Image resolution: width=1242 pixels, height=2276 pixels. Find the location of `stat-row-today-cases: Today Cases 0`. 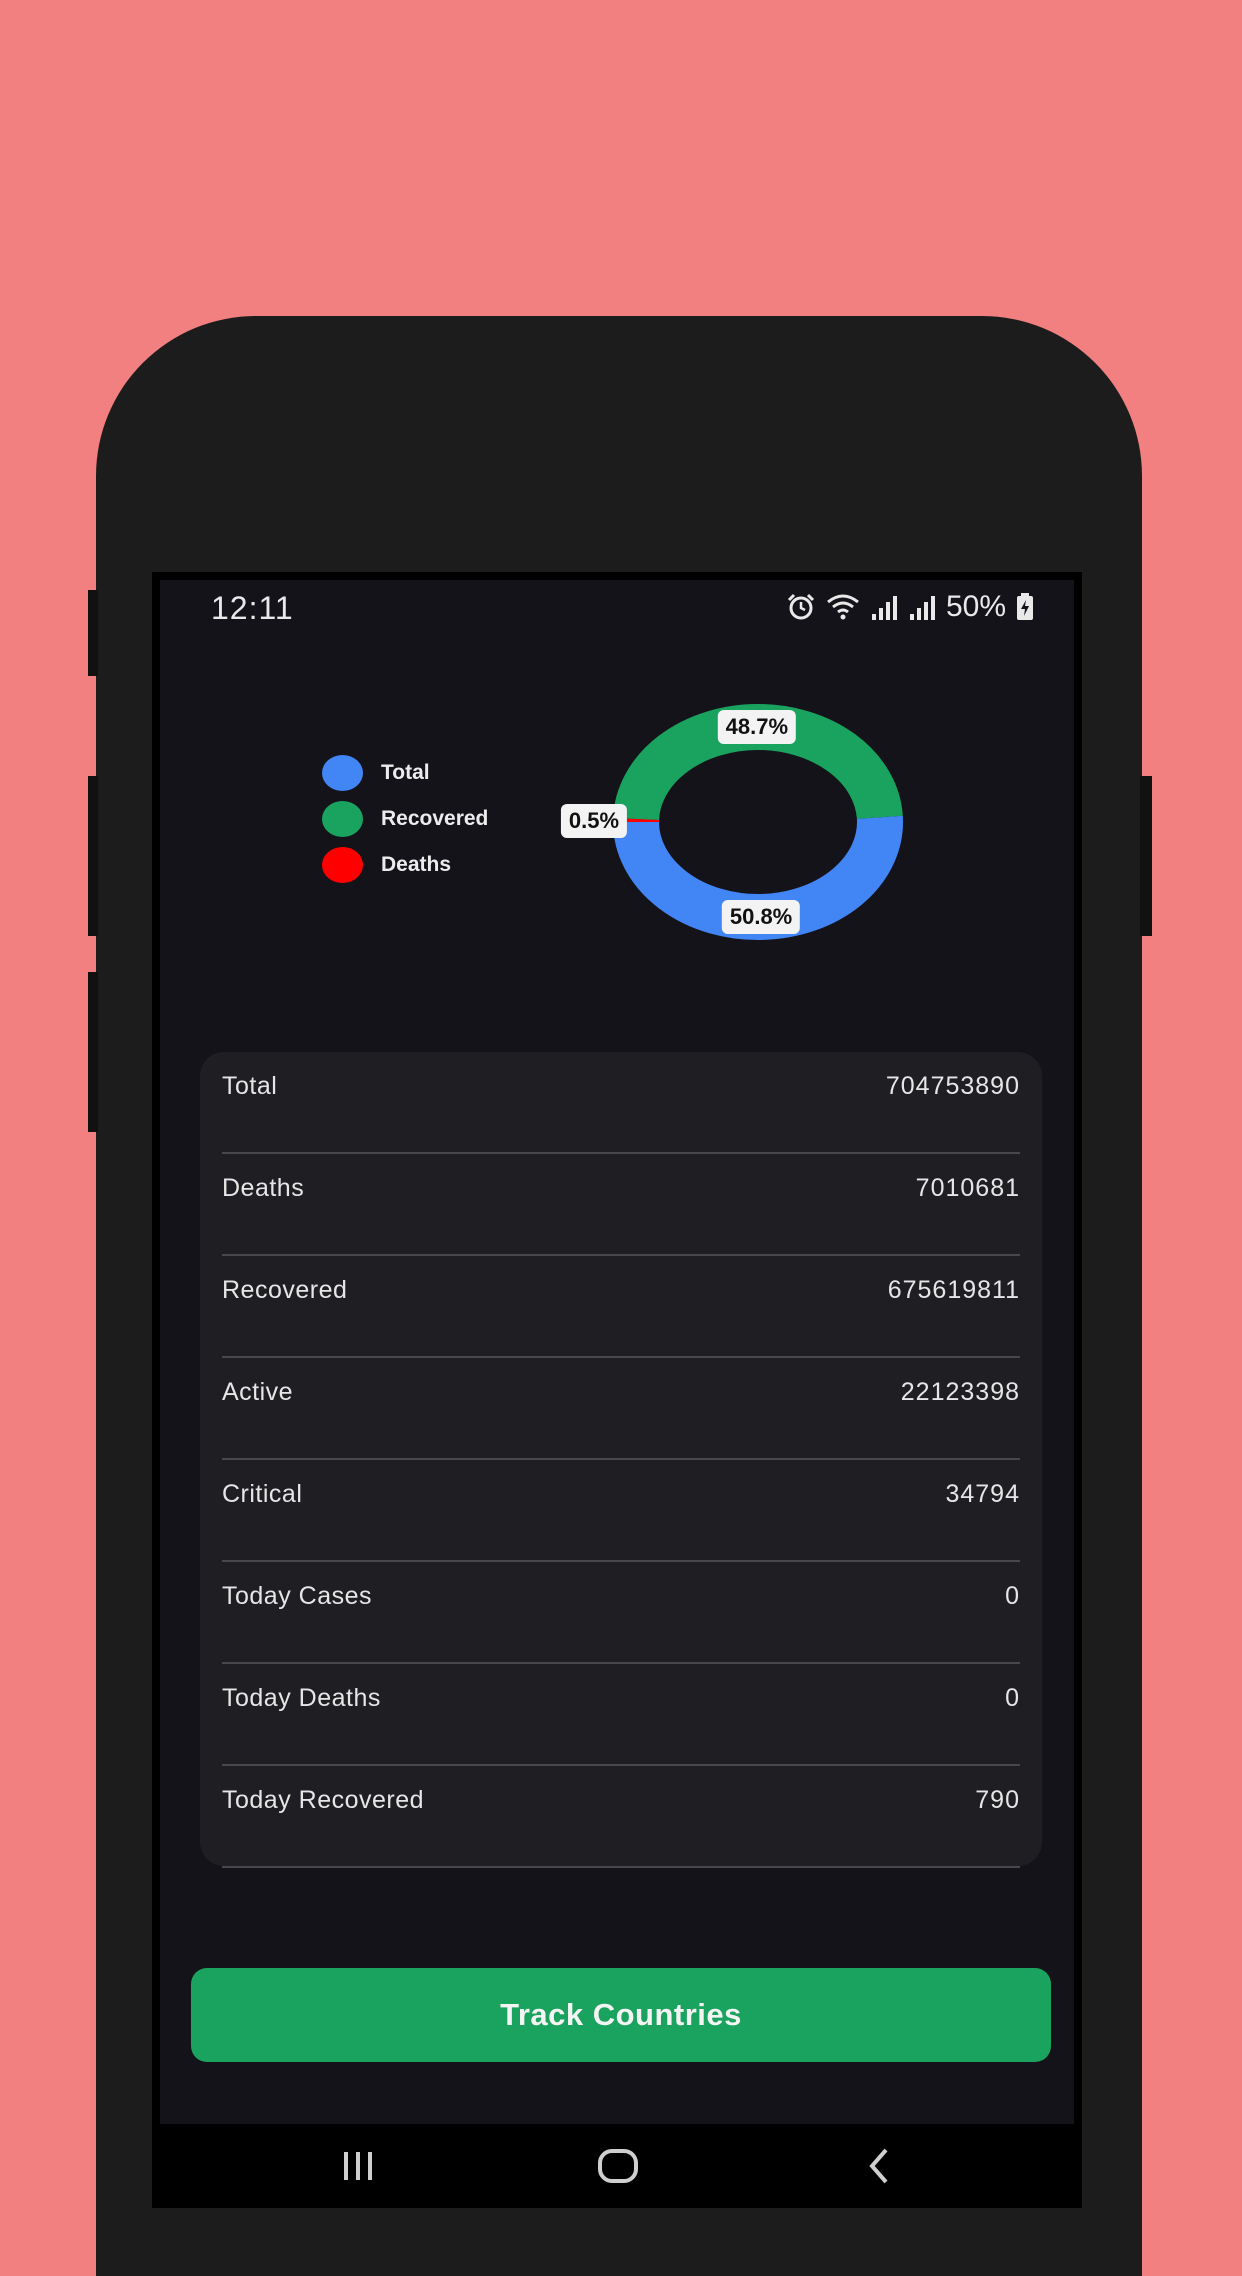

stat-row-today-cases: Today Cases 0 is located at coordinates (621, 1613).